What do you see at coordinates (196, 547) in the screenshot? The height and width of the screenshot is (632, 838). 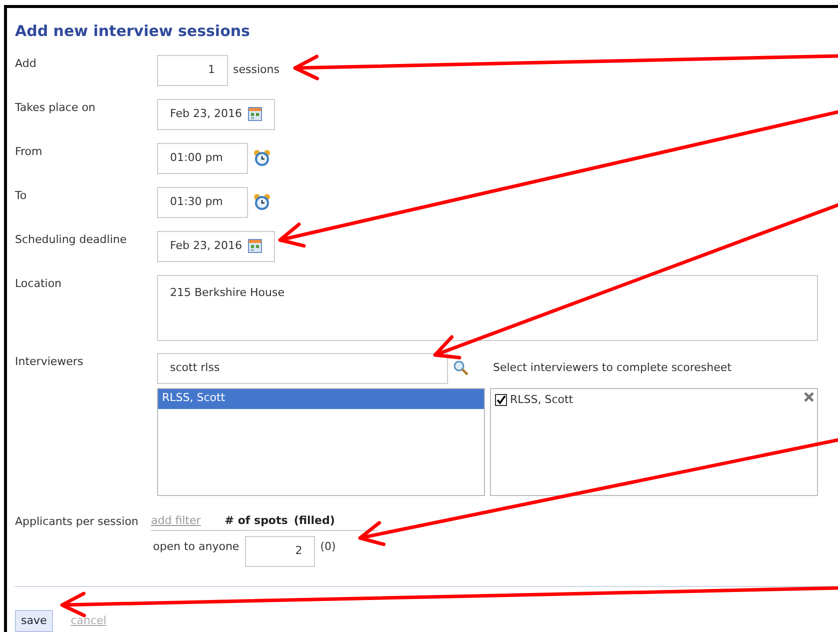 I see `group-label: open to anyone` at bounding box center [196, 547].